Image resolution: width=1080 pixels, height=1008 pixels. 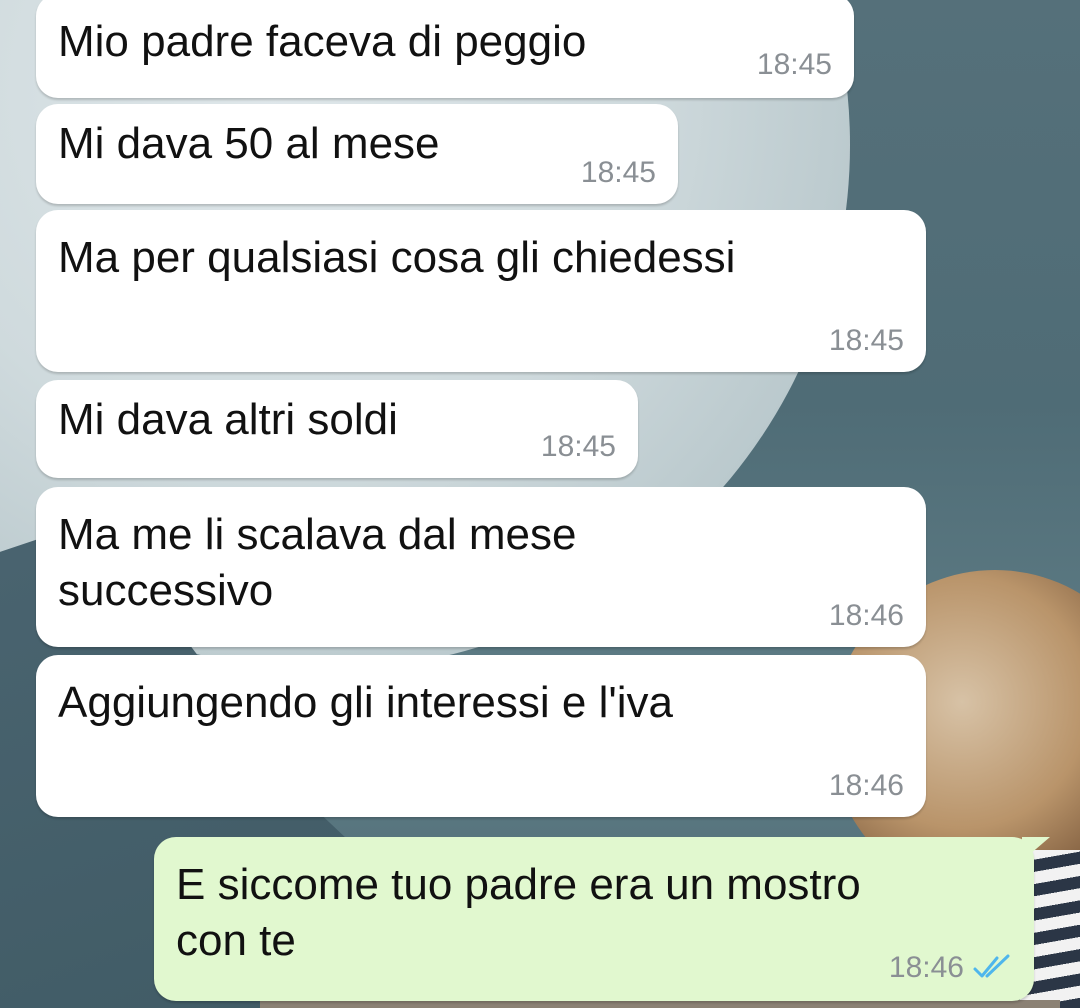 I want to click on bubble-tail, so click(x=1036, y=849).